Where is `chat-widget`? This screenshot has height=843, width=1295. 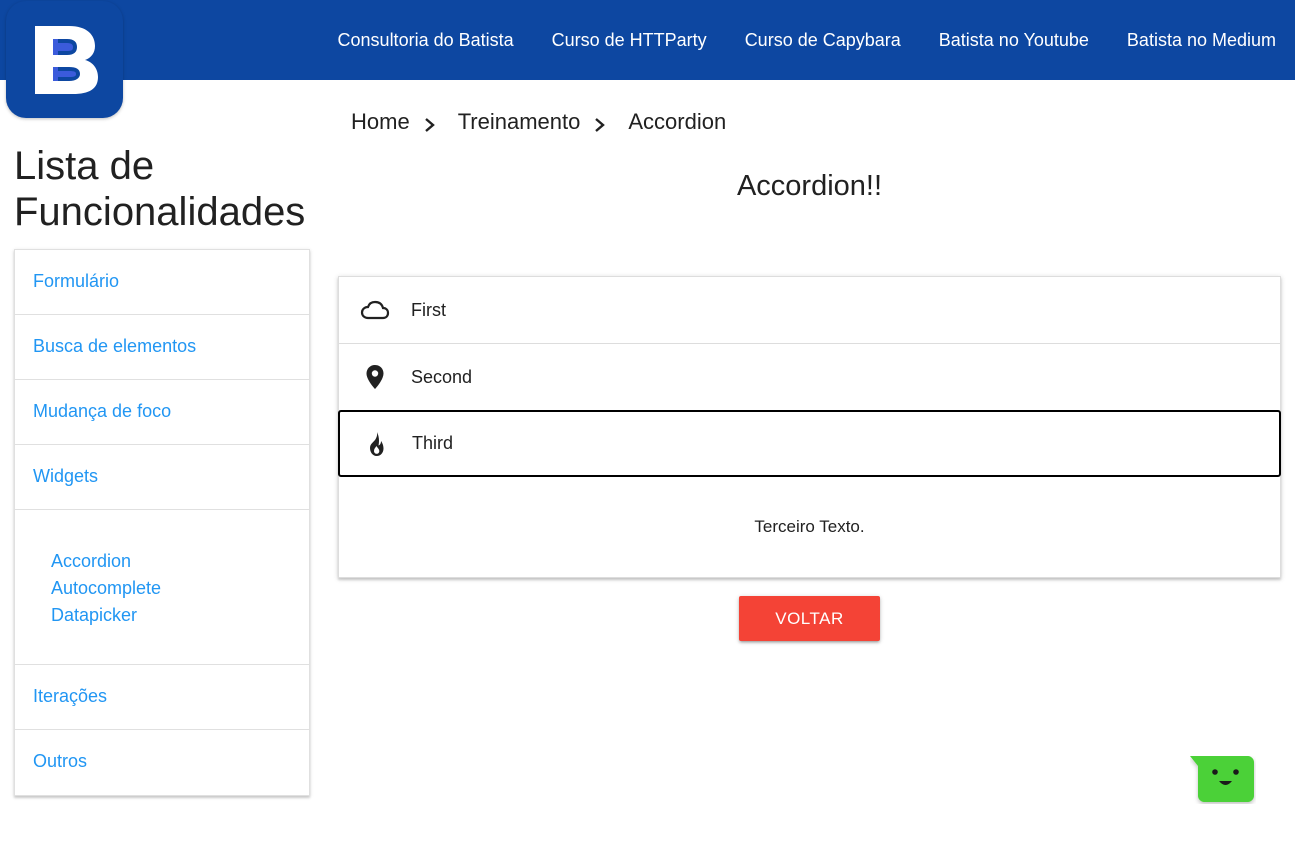
chat-widget is located at coordinates (1223, 780).